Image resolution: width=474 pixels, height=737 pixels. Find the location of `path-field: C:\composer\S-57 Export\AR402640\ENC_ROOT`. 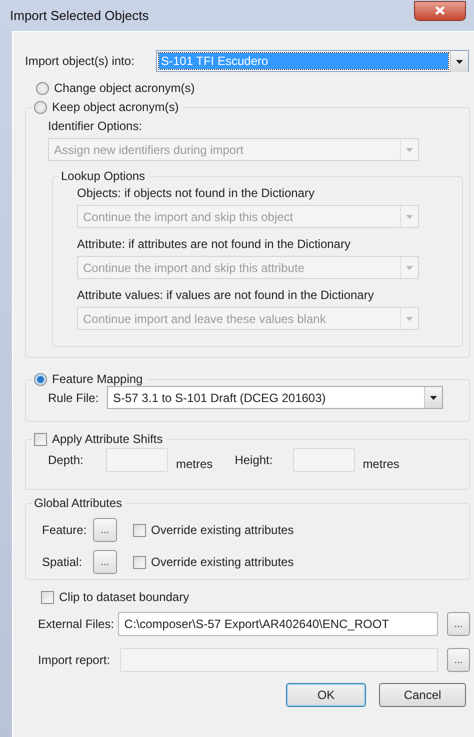

path-field: C:\composer\S-57 Export\AR402640\ENC_ROOT is located at coordinates (278, 624).